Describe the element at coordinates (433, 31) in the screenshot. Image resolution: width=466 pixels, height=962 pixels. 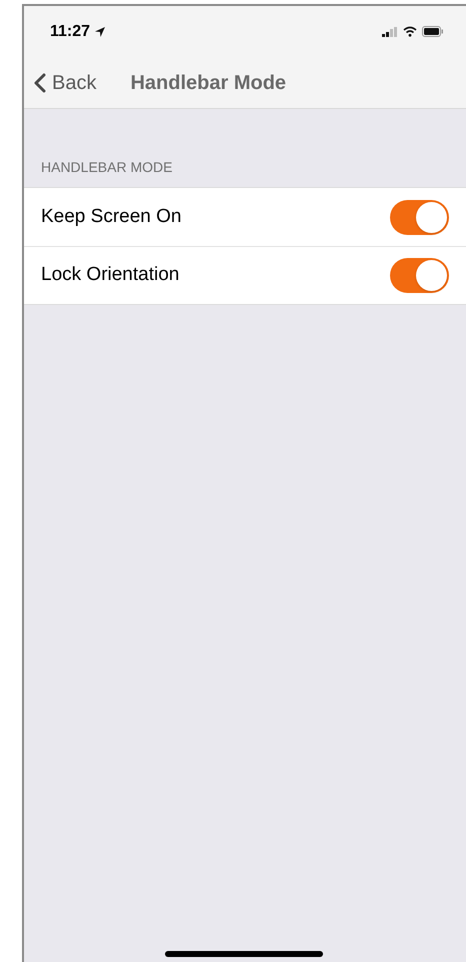
I see `battery-icon` at that location.